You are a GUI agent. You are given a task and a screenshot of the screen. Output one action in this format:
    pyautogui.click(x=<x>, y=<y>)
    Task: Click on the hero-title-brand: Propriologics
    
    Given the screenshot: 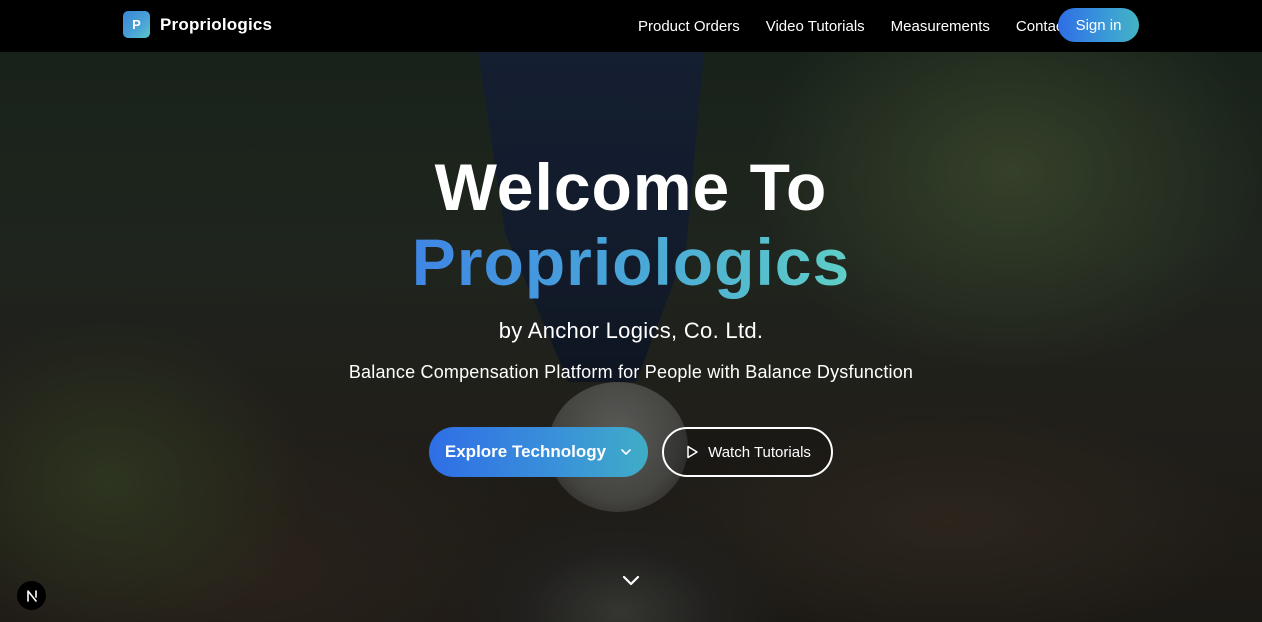 What is the action you would take?
    pyautogui.click(x=631, y=262)
    